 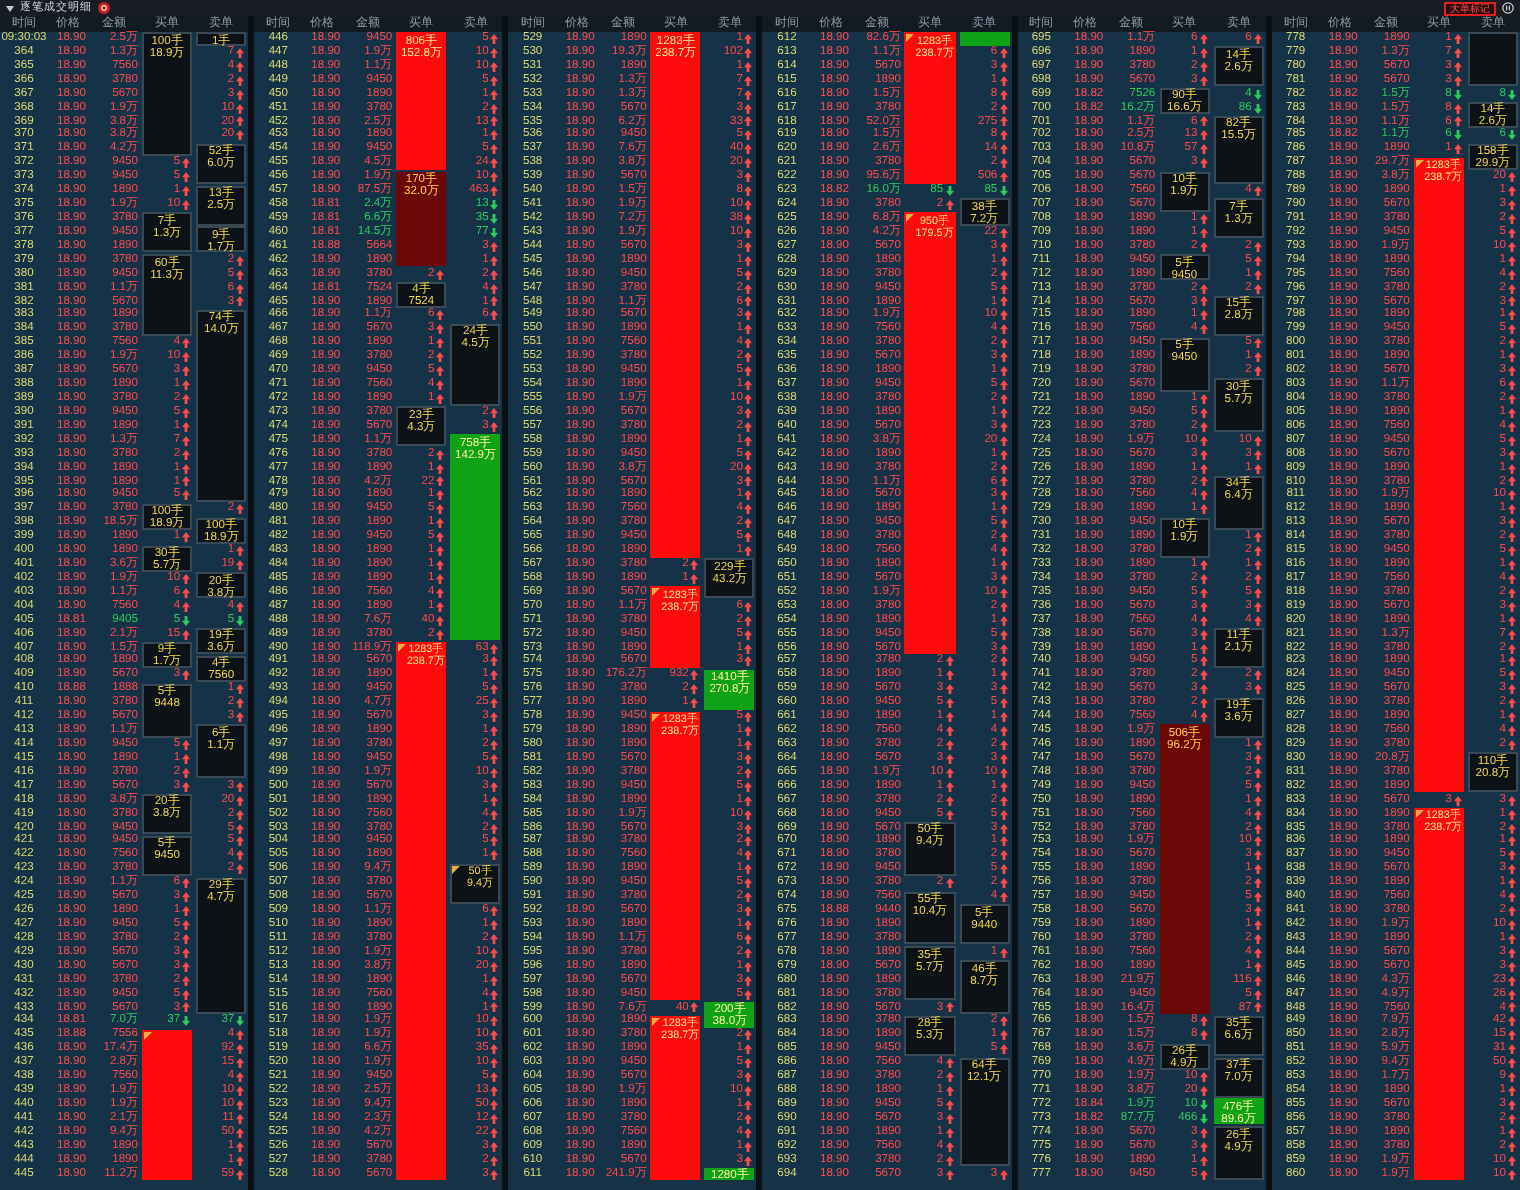 What do you see at coordinates (10, 8) in the screenshot?
I see `caret-icon` at bounding box center [10, 8].